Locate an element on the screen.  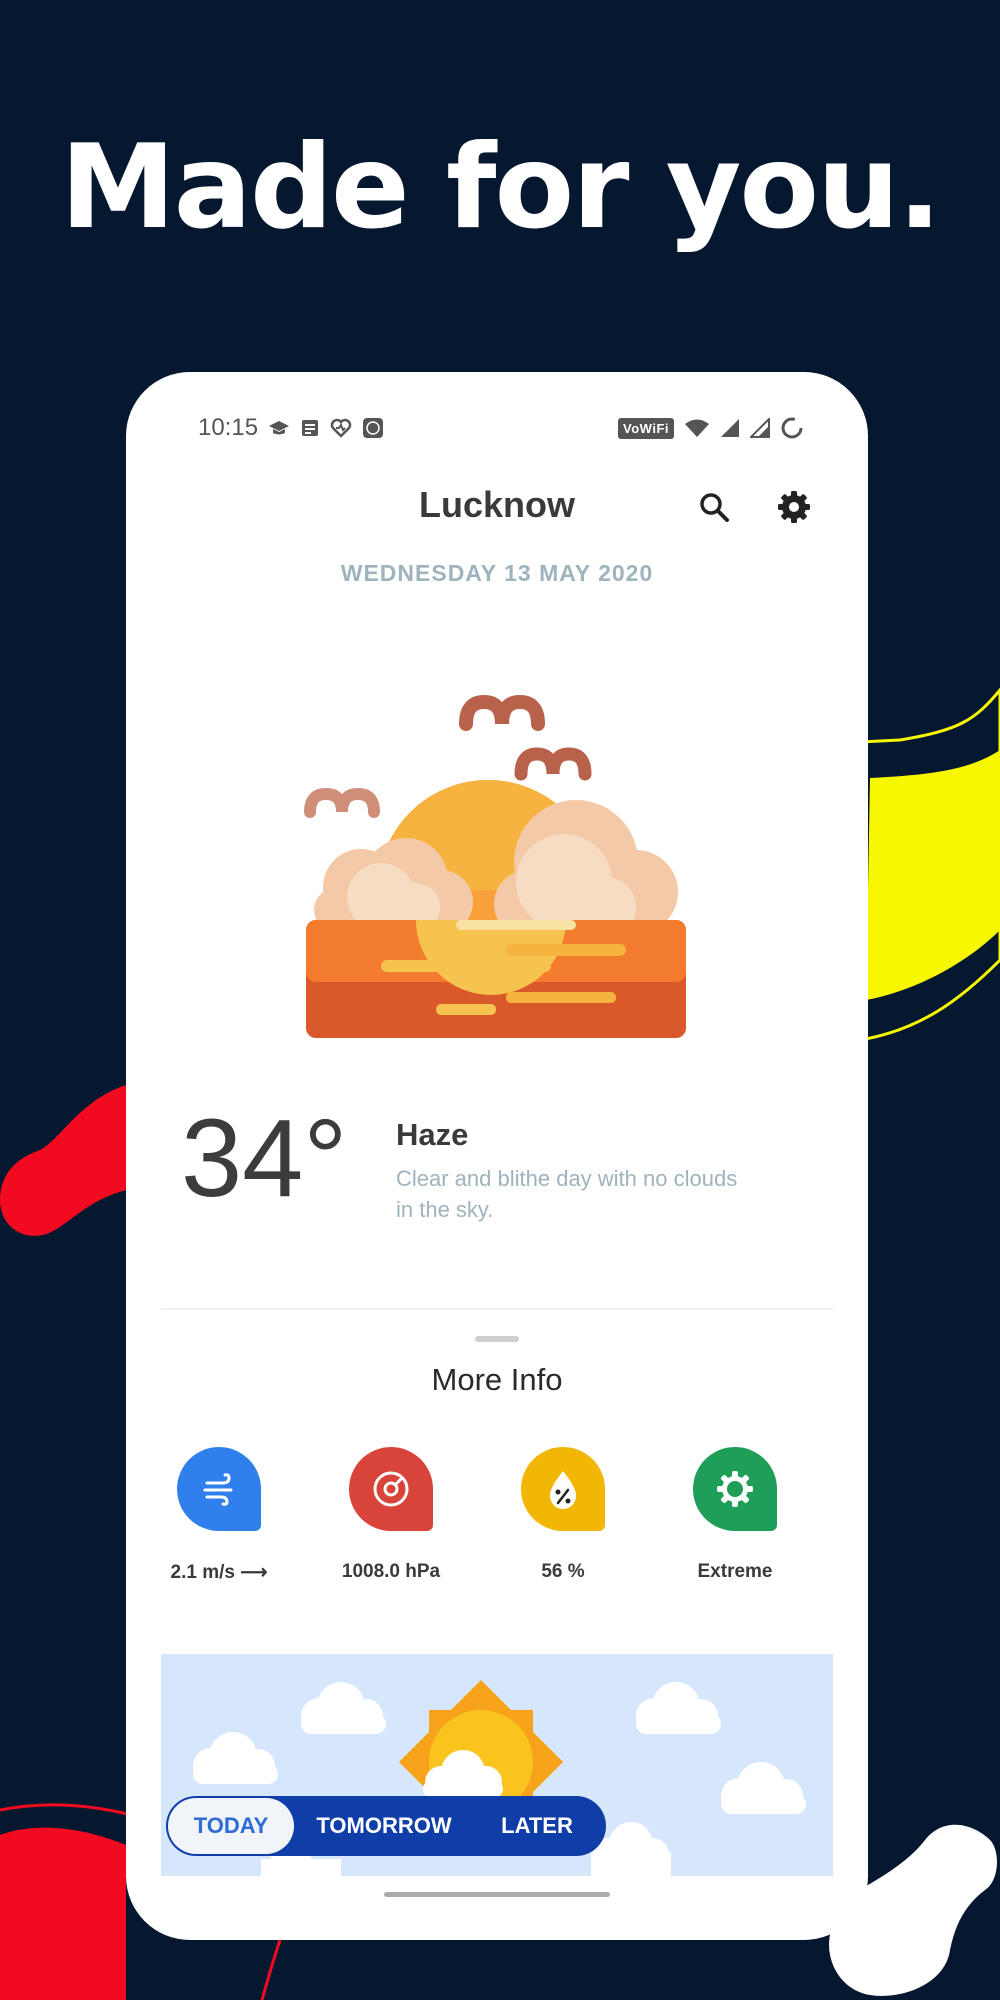
uv-badge is located at coordinates (735, 1489).